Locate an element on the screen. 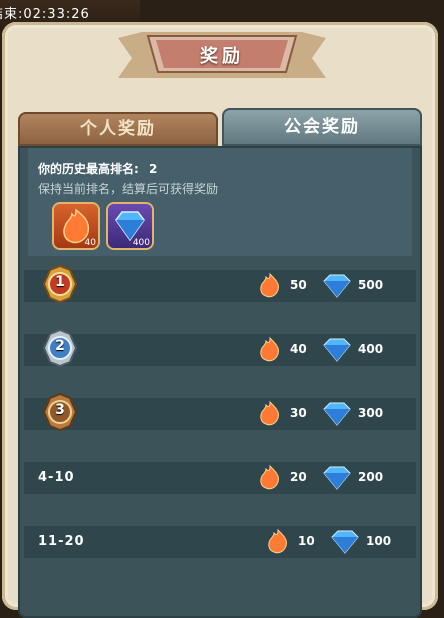 The height and width of the screenshot is (618, 444). history-rank: 你的历史最高排名: 2 is located at coordinates (97, 168).